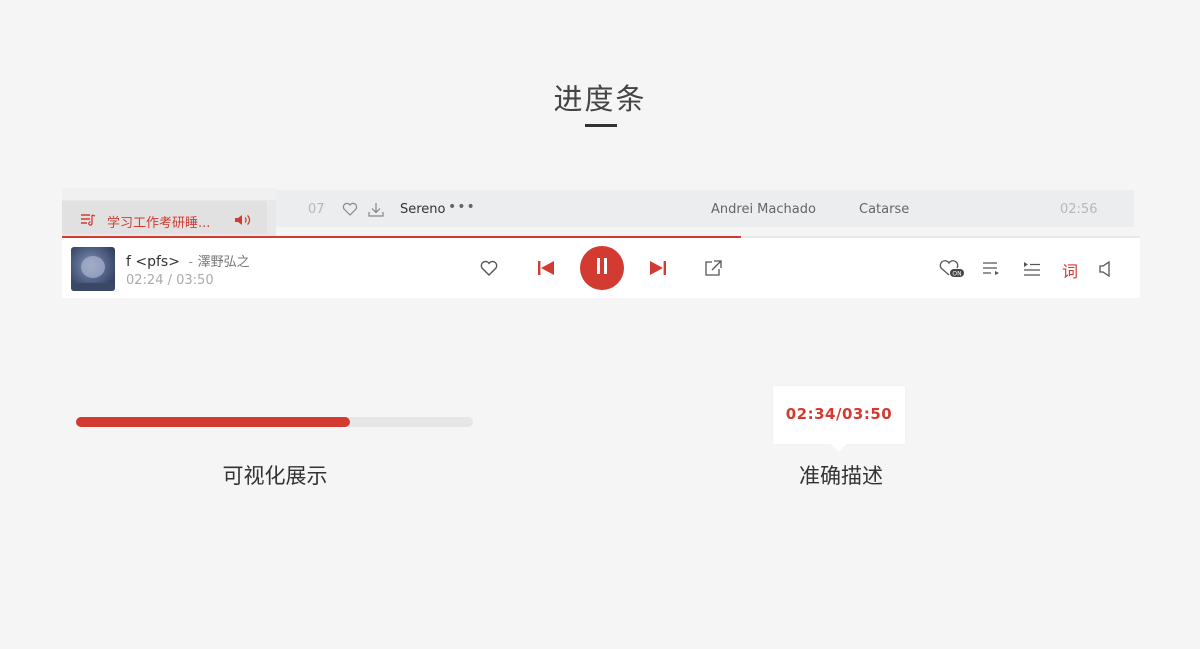 Image resolution: width=1200 pixels, height=649 pixels. Describe the element at coordinates (839, 448) in the screenshot. I see `tooltip-arrow` at that location.